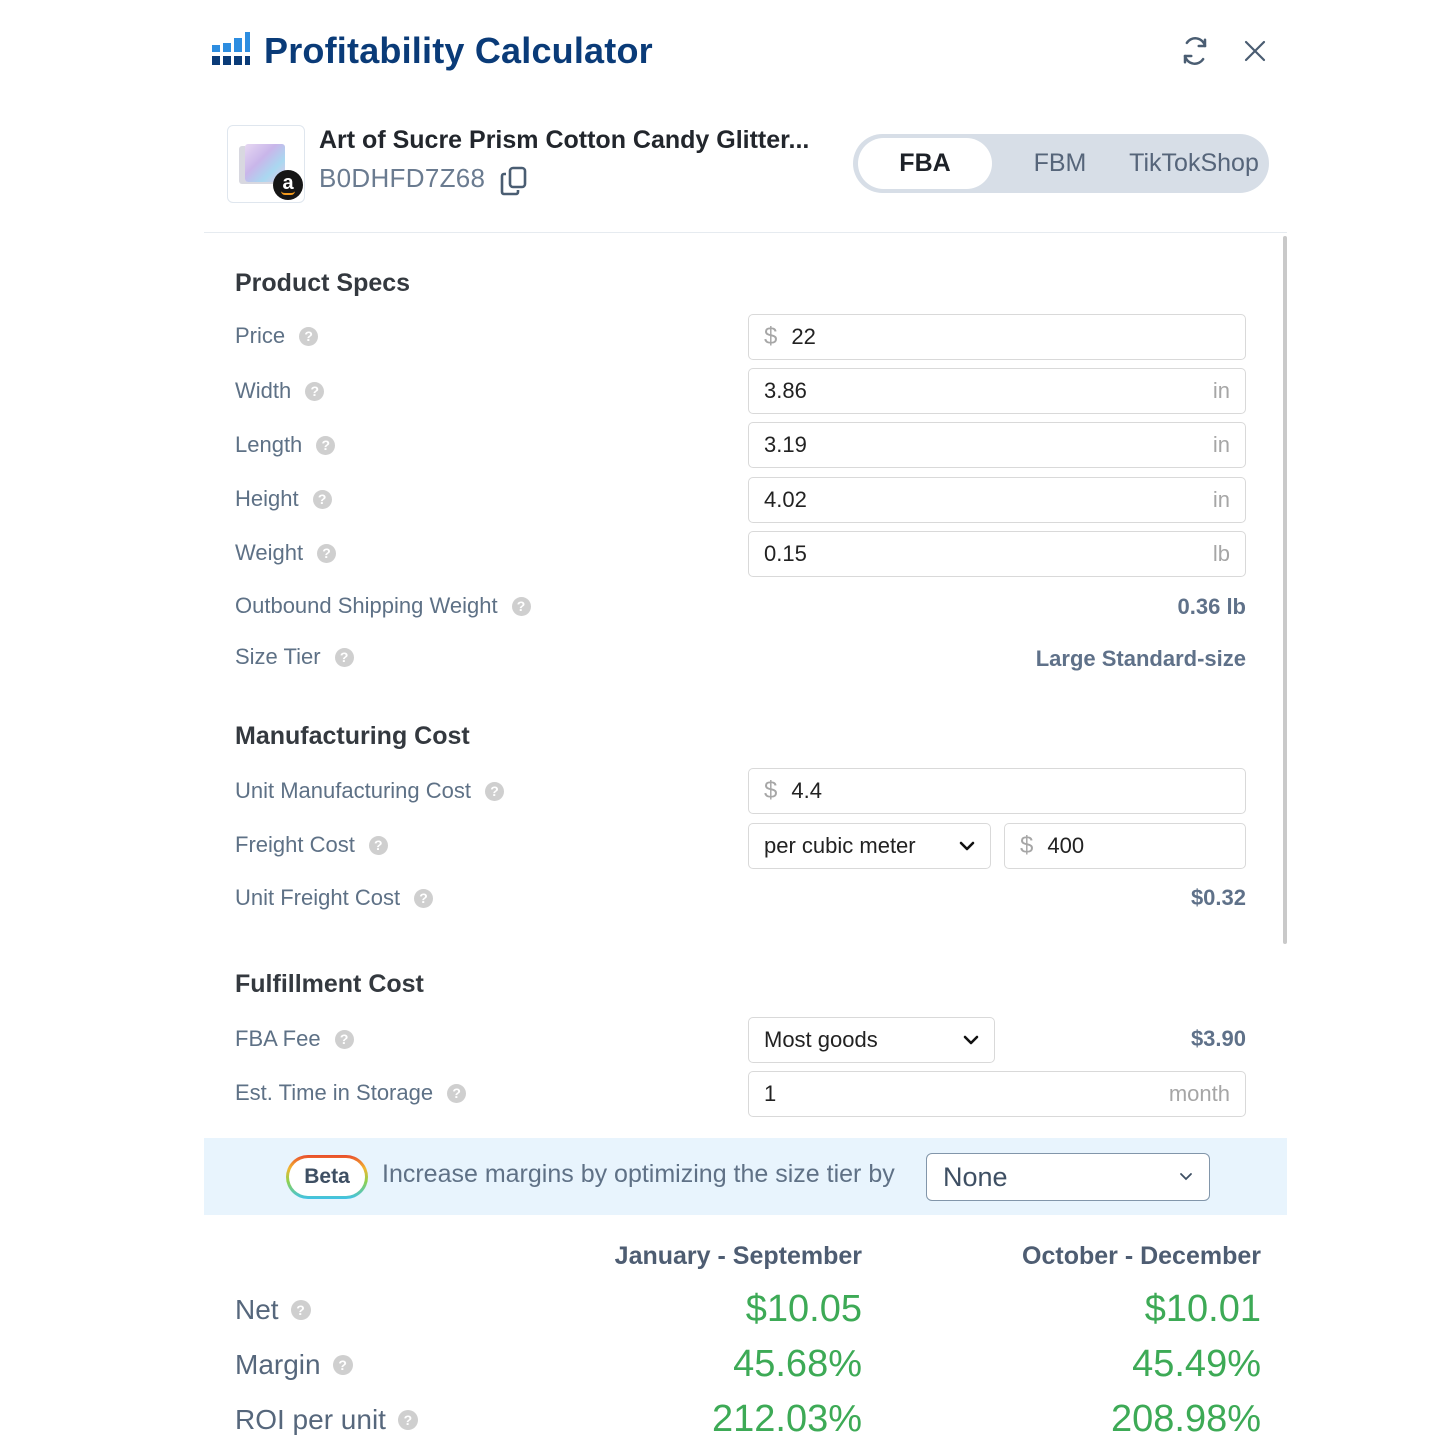 The image size is (1445, 1445). Describe the element at coordinates (294, 657) in the screenshot. I see `size-tier-label: Size Tier?` at that location.